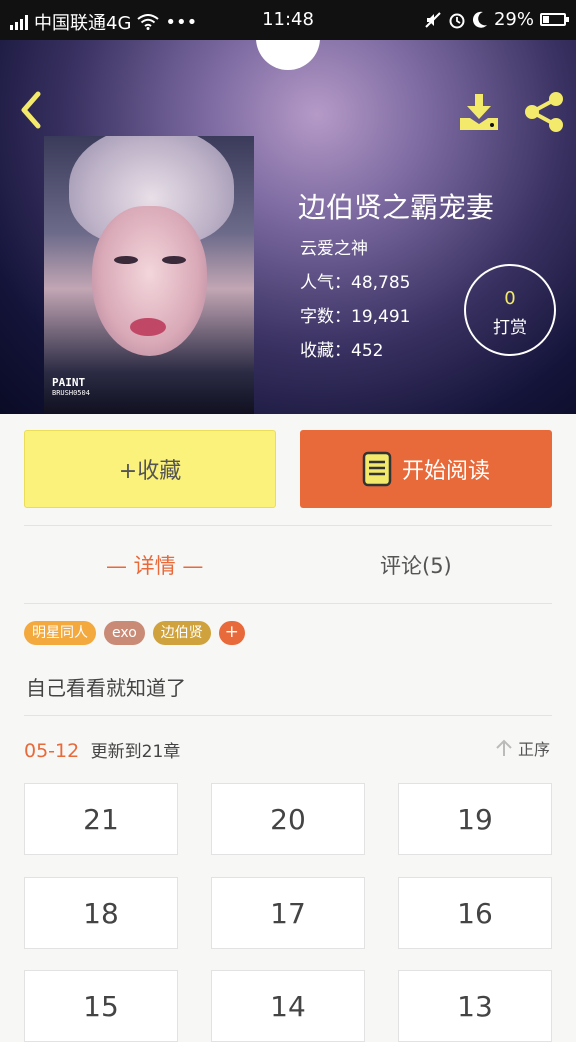 This screenshot has height=1042, width=576. I want to click on tip-label: 打赏, so click(510, 328).